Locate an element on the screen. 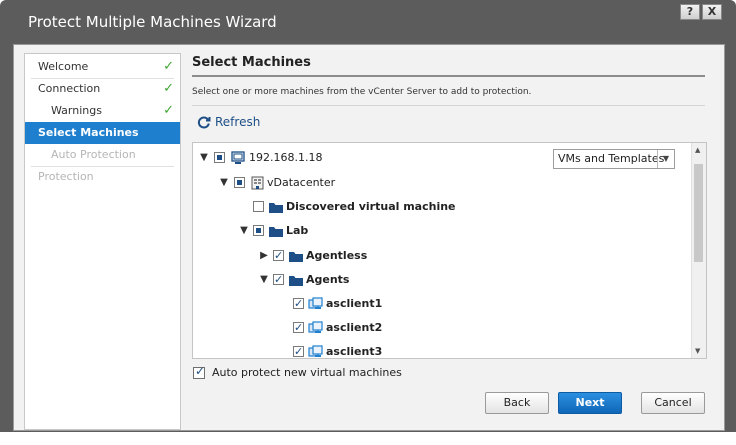  tree-node-label: Lab is located at coordinates (297, 230).